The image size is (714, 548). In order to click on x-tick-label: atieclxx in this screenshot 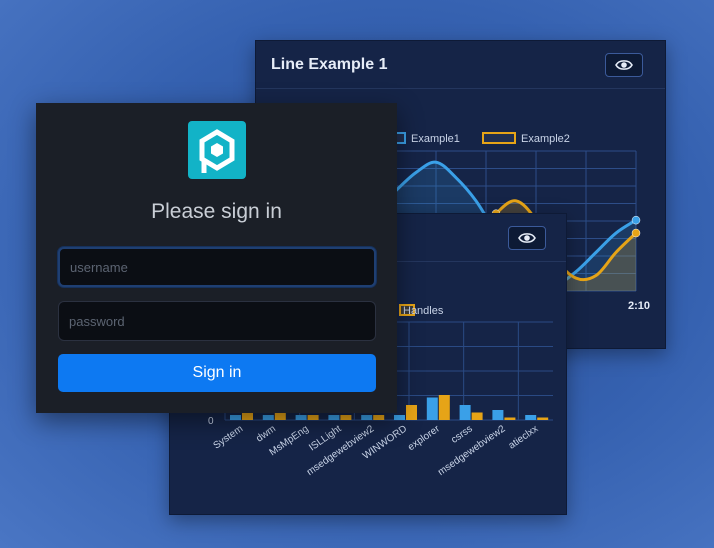, I will do `click(524, 437)`.